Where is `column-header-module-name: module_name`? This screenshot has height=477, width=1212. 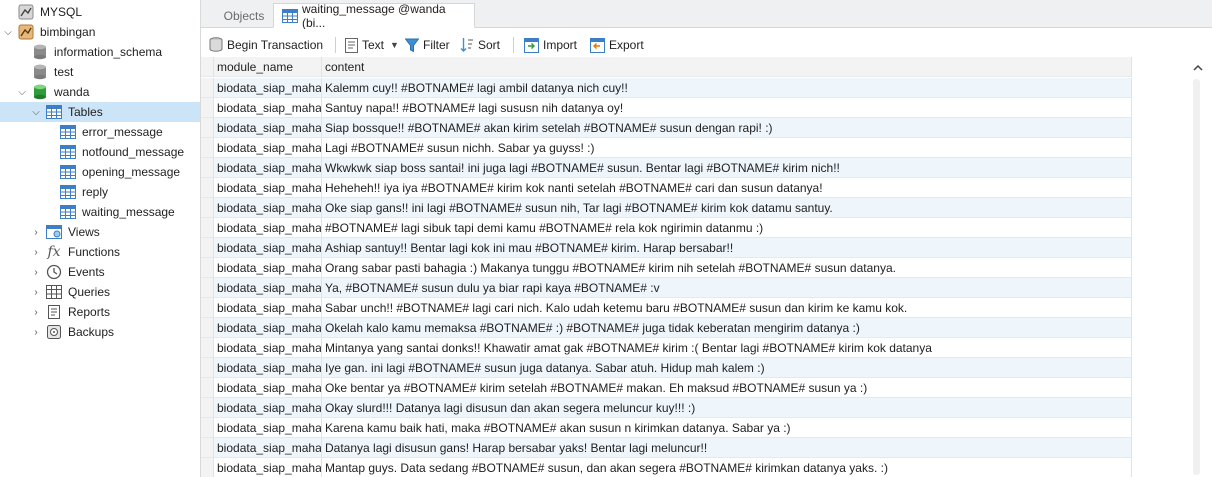 column-header-module-name: module_name is located at coordinates (268, 67).